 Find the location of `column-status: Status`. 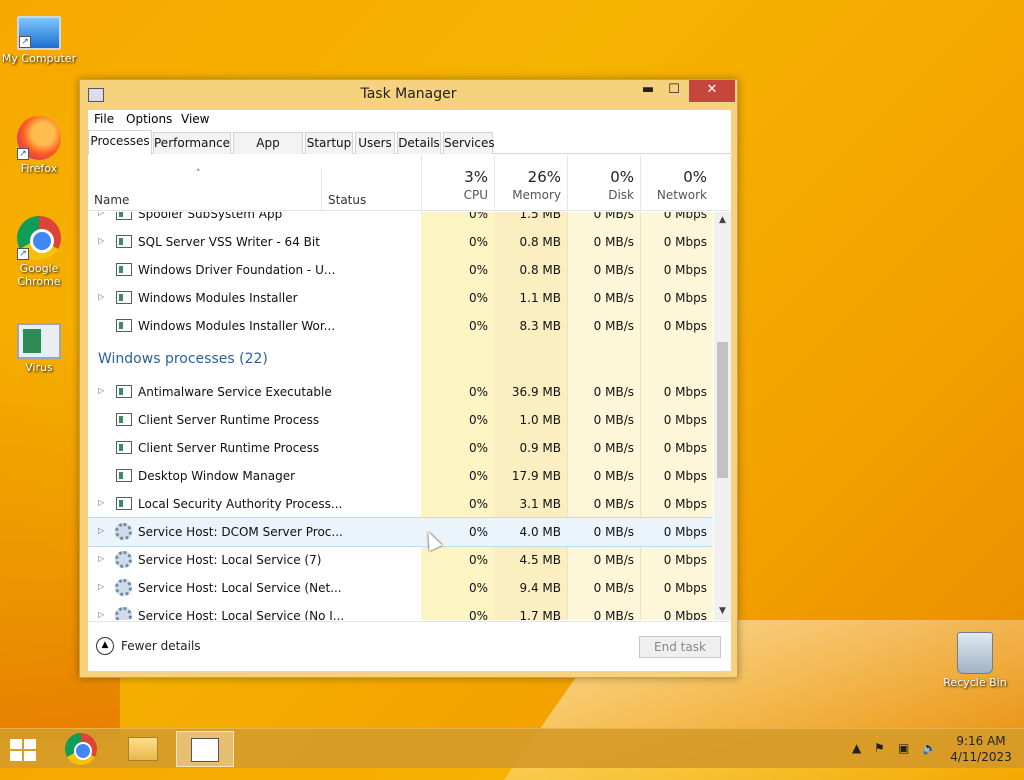

column-status: Status is located at coordinates (347, 200).